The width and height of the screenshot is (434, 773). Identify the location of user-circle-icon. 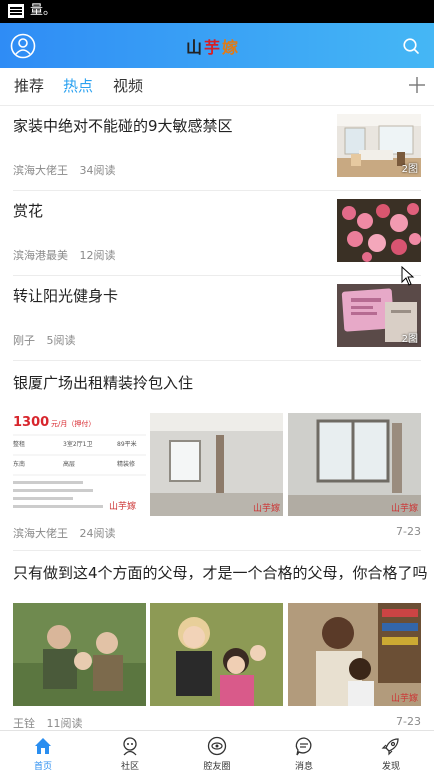
(23, 46).